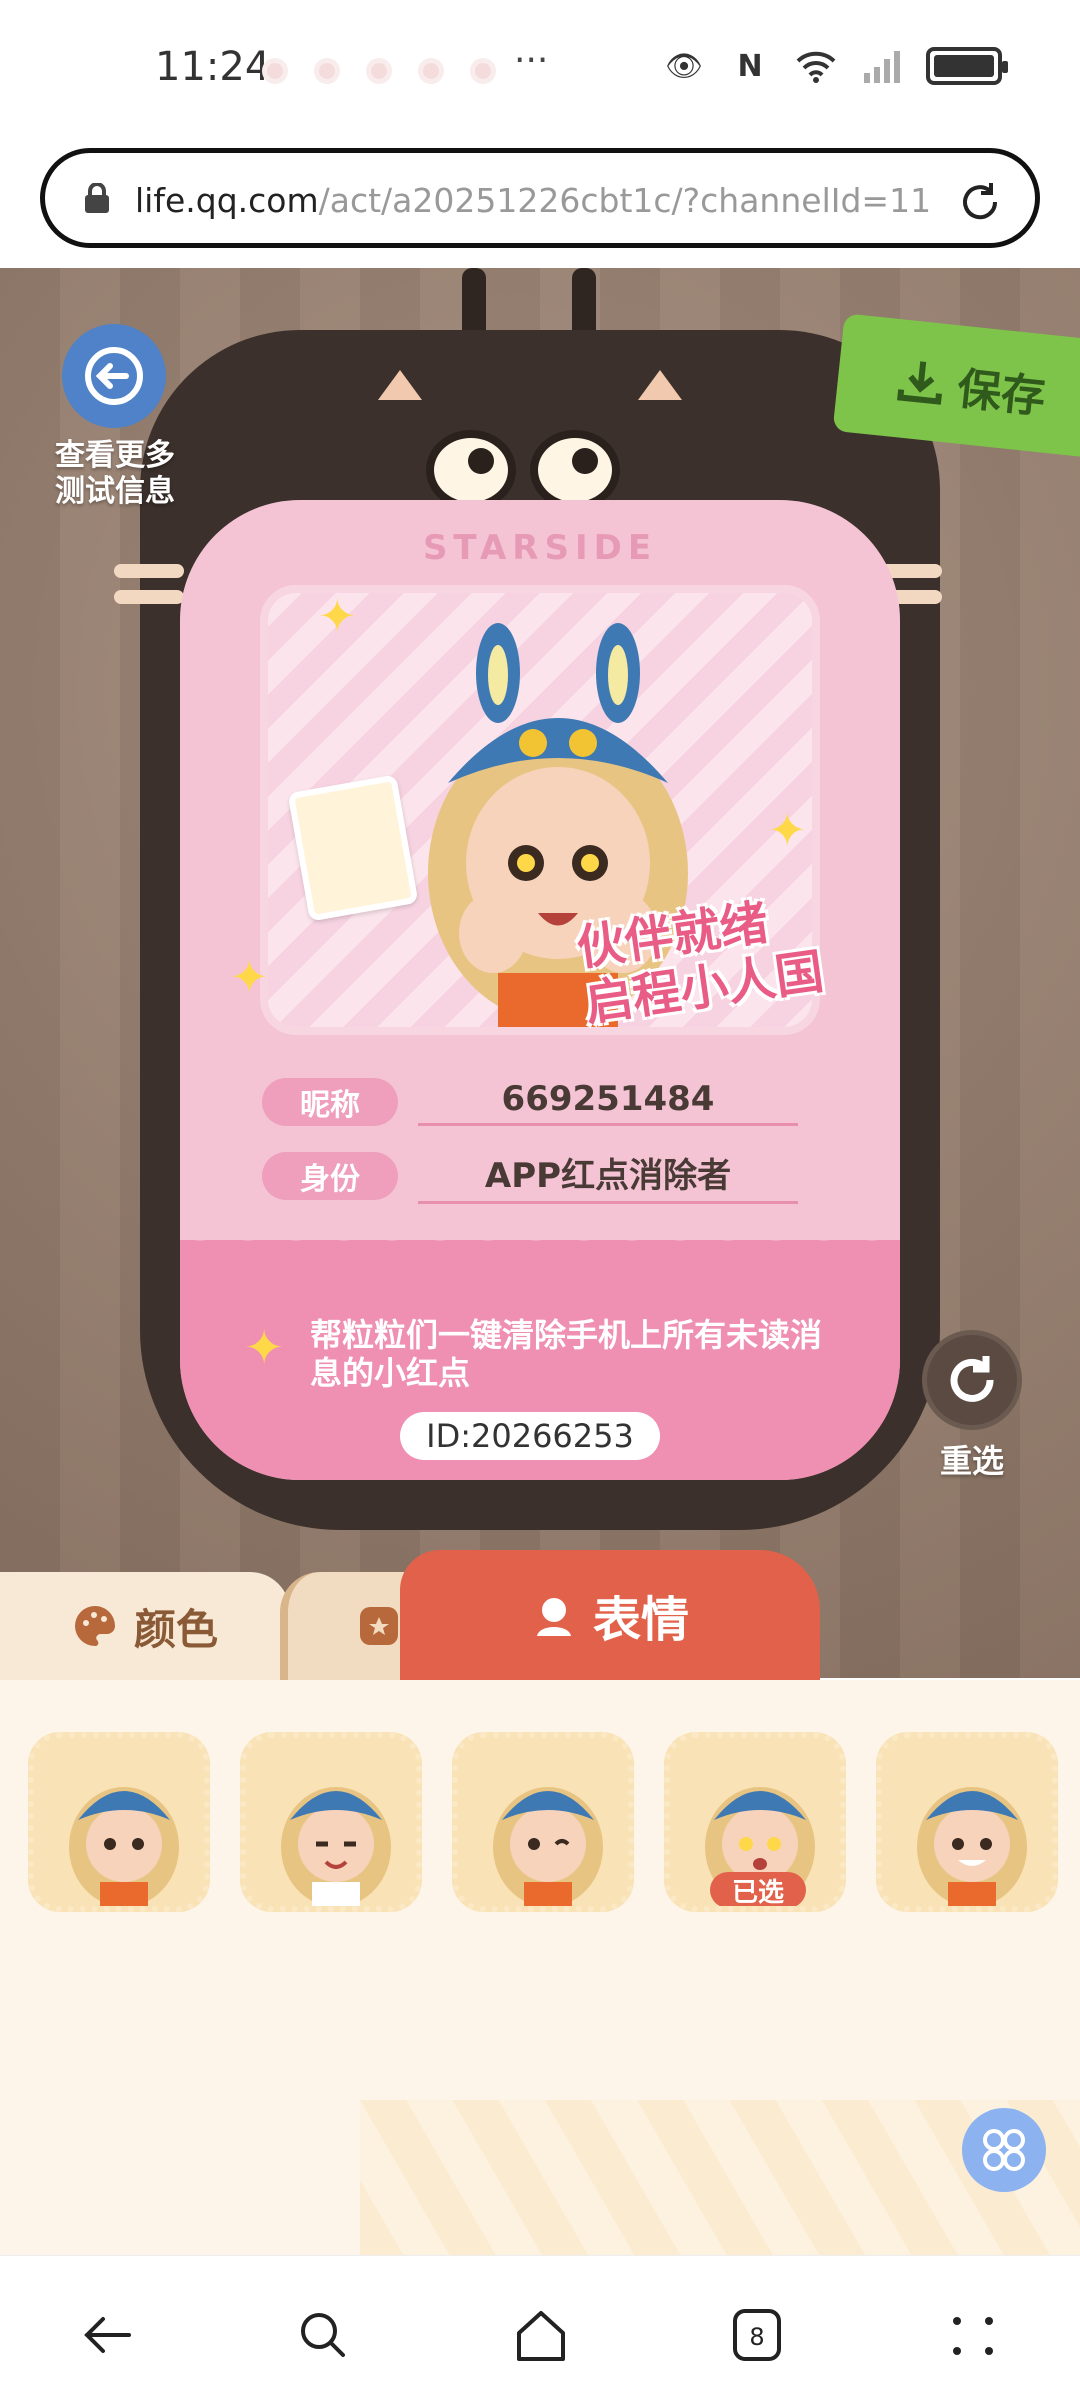  What do you see at coordinates (816, 66) in the screenshot?
I see `wifi-icon` at bounding box center [816, 66].